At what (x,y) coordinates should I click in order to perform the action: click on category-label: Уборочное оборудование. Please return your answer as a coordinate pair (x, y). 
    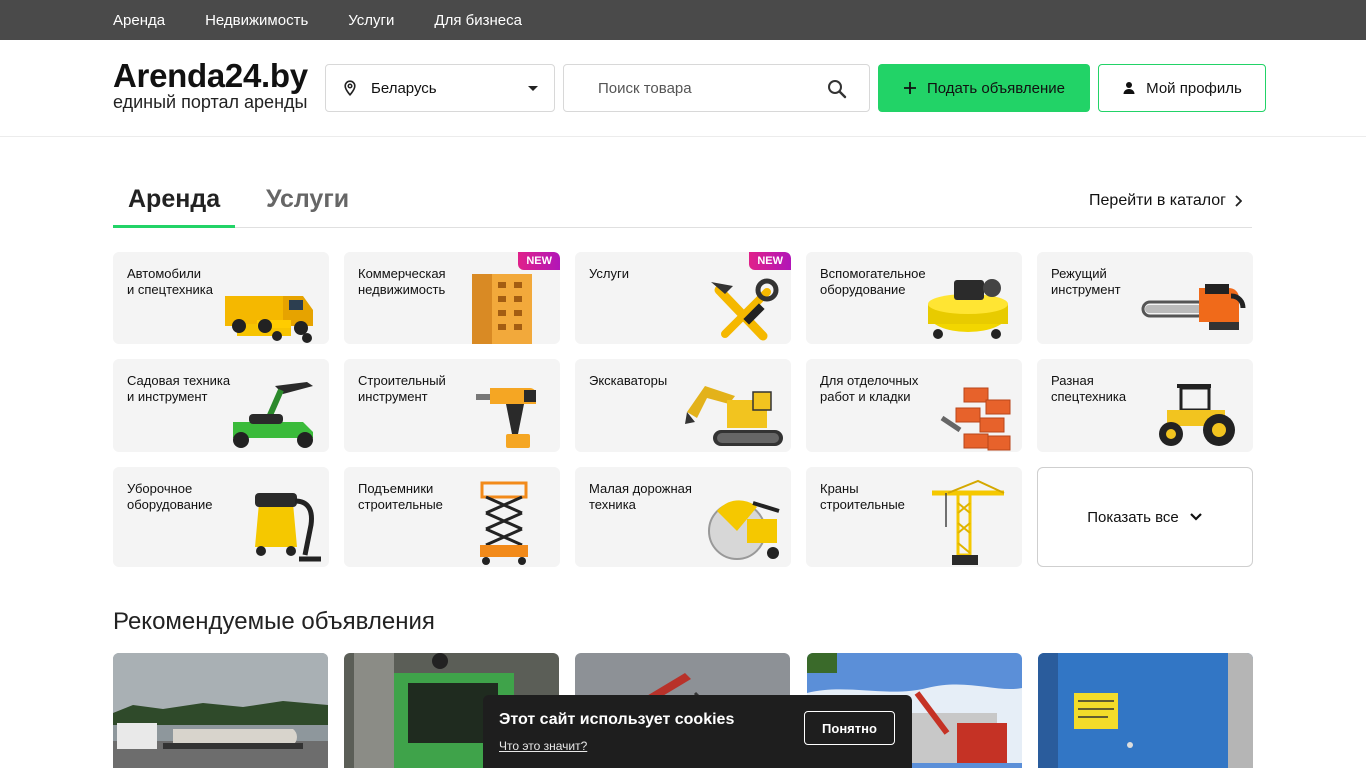
    Looking at the image, I should click on (170, 496).